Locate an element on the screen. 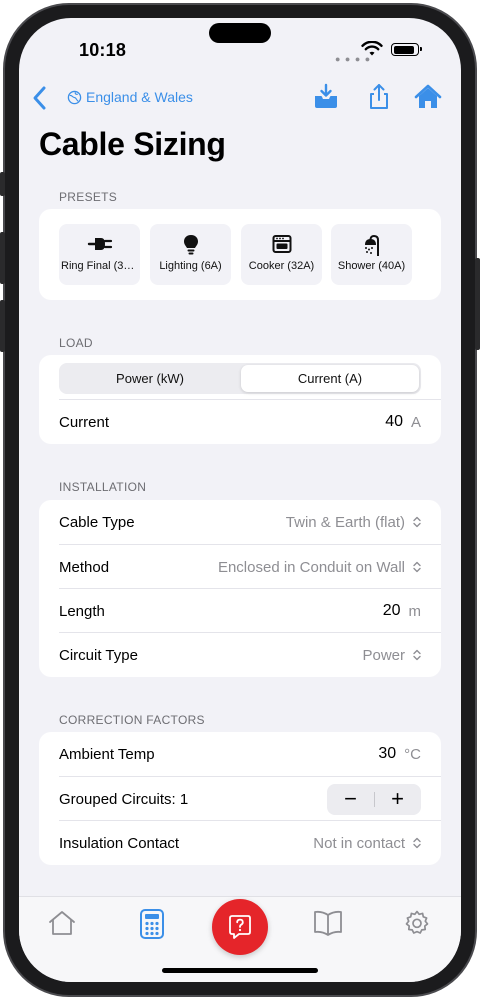  preset-label: Lighting (6A) is located at coordinates (190, 266).